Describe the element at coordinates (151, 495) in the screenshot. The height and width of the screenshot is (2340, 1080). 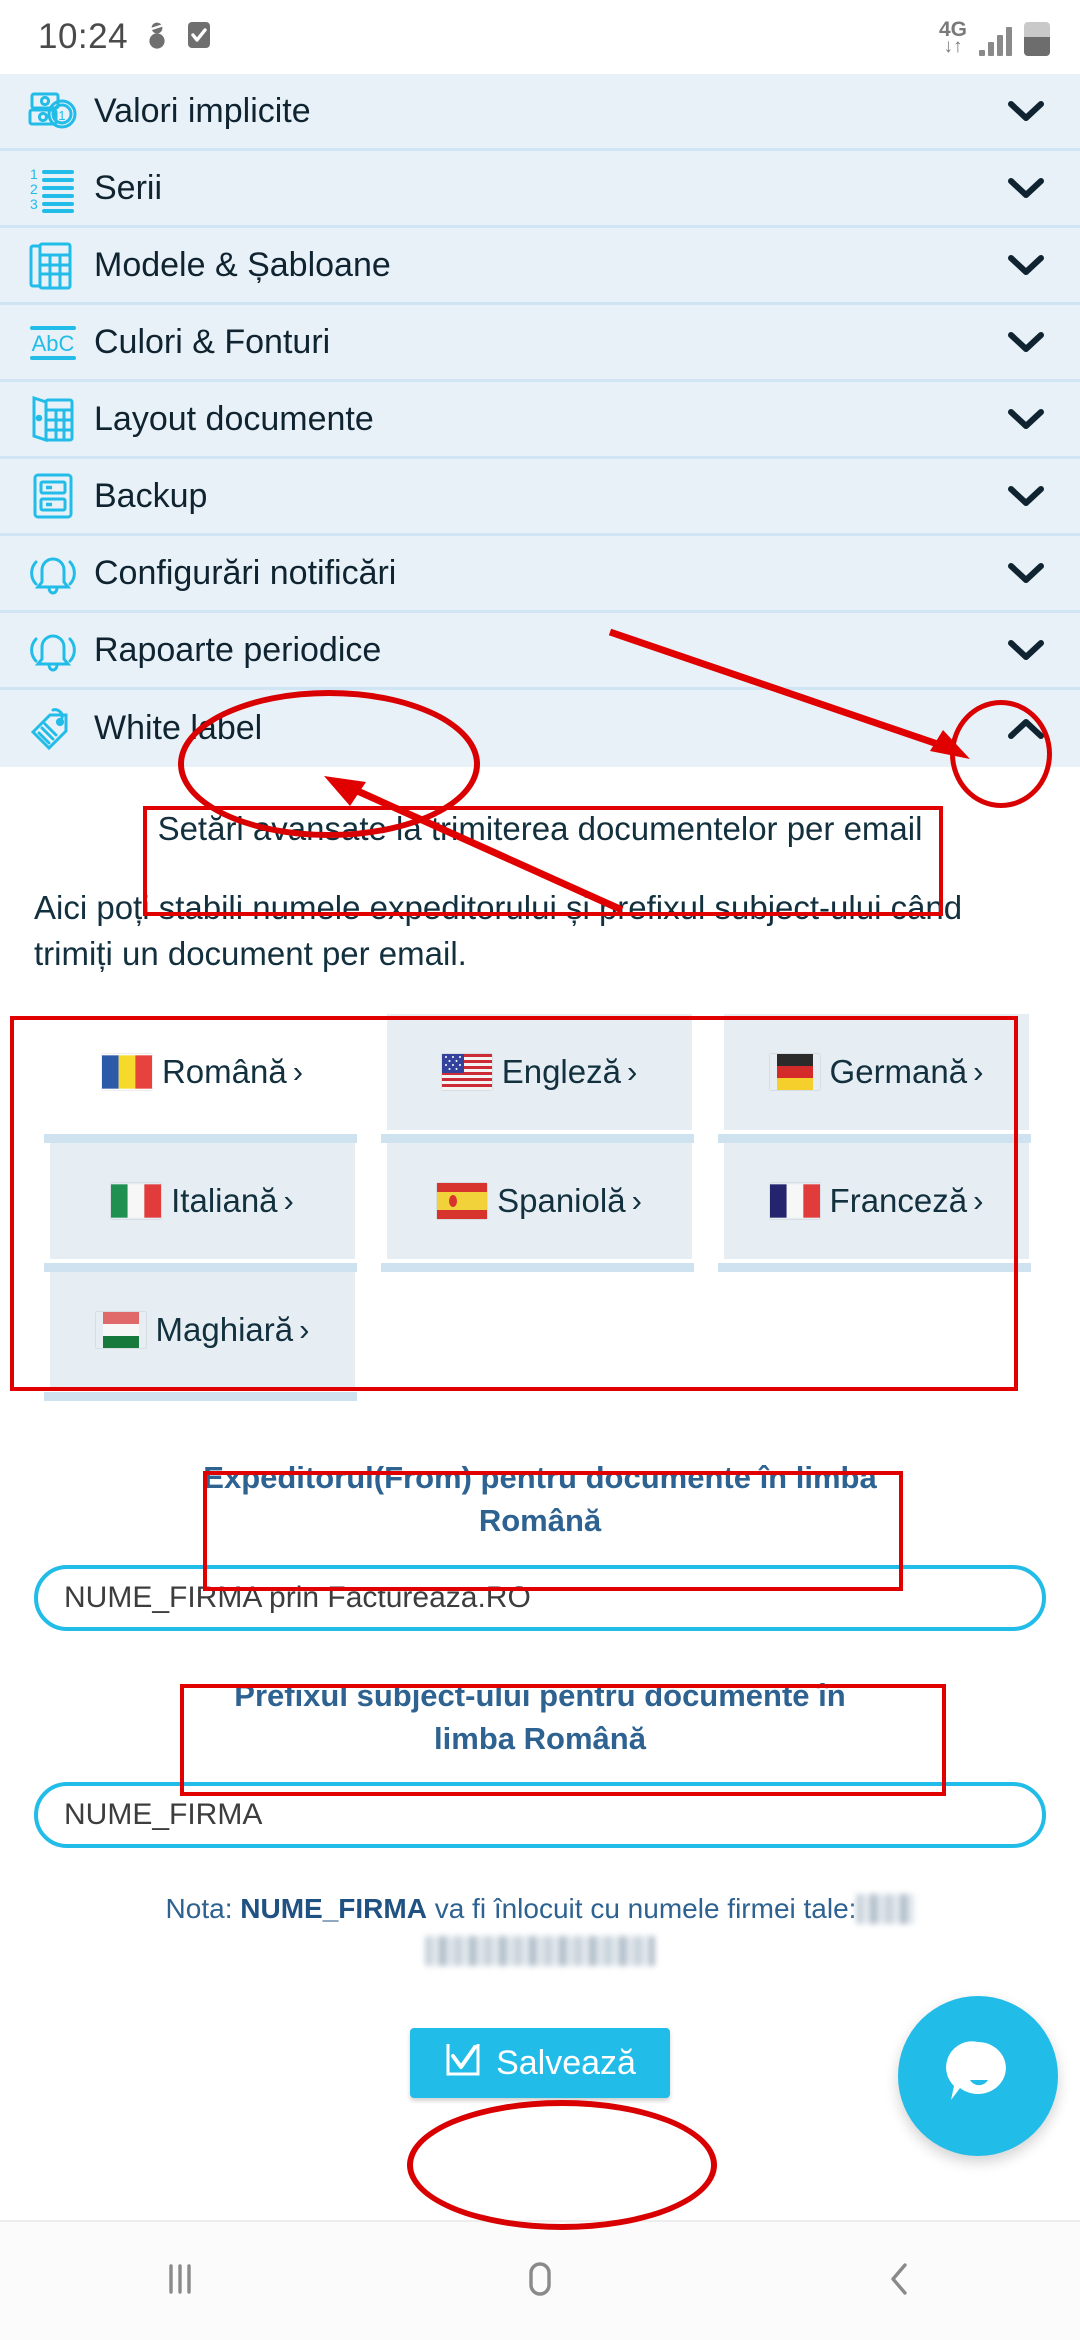
I see `accordion-label: Backup` at that location.